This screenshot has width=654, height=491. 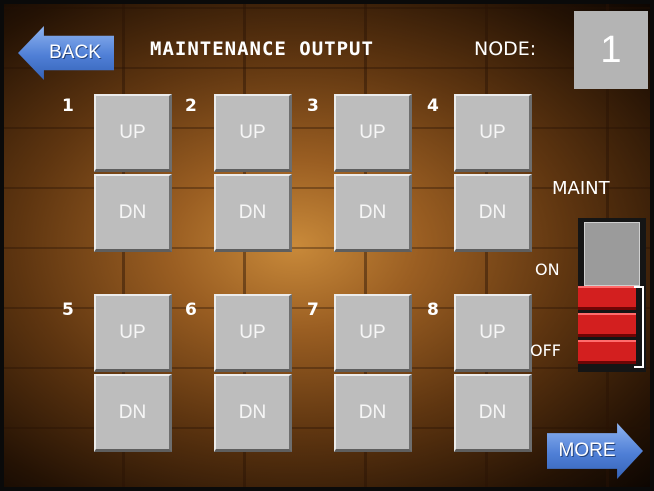 What do you see at coordinates (313, 106) in the screenshot?
I see `output-number-3: 3` at bounding box center [313, 106].